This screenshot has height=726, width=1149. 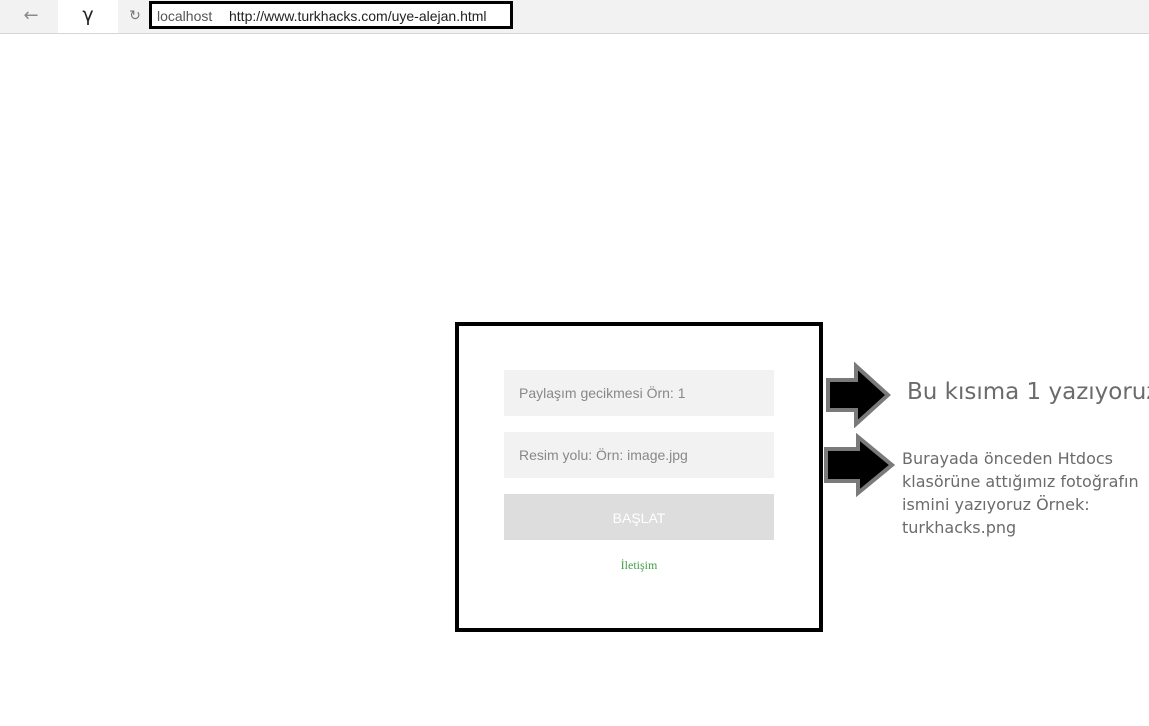 What do you see at coordinates (185, 16) in the screenshot?
I see `address-host: localhost` at bounding box center [185, 16].